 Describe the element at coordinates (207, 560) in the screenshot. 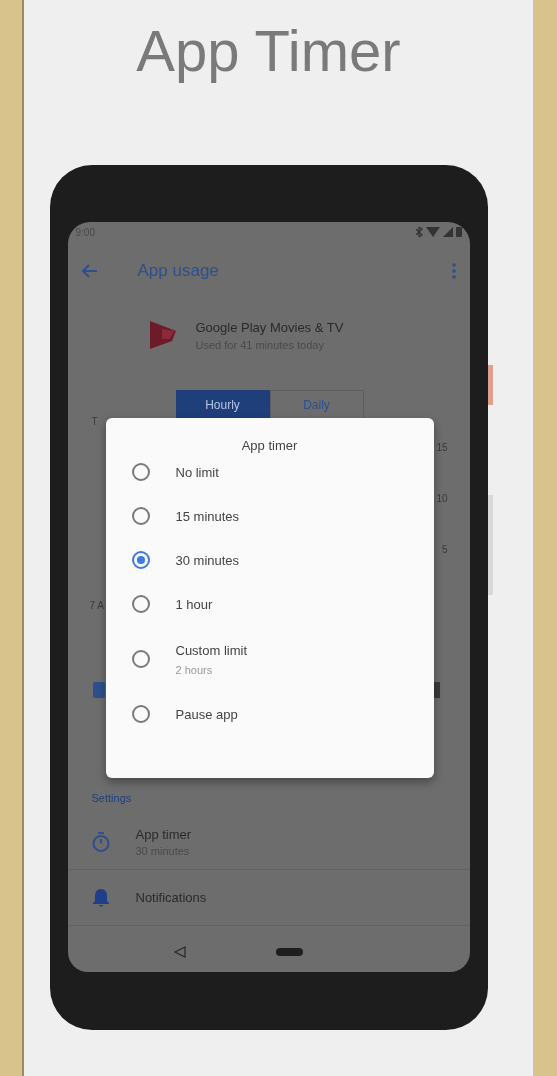

I see `option-label: 30 minutes` at that location.